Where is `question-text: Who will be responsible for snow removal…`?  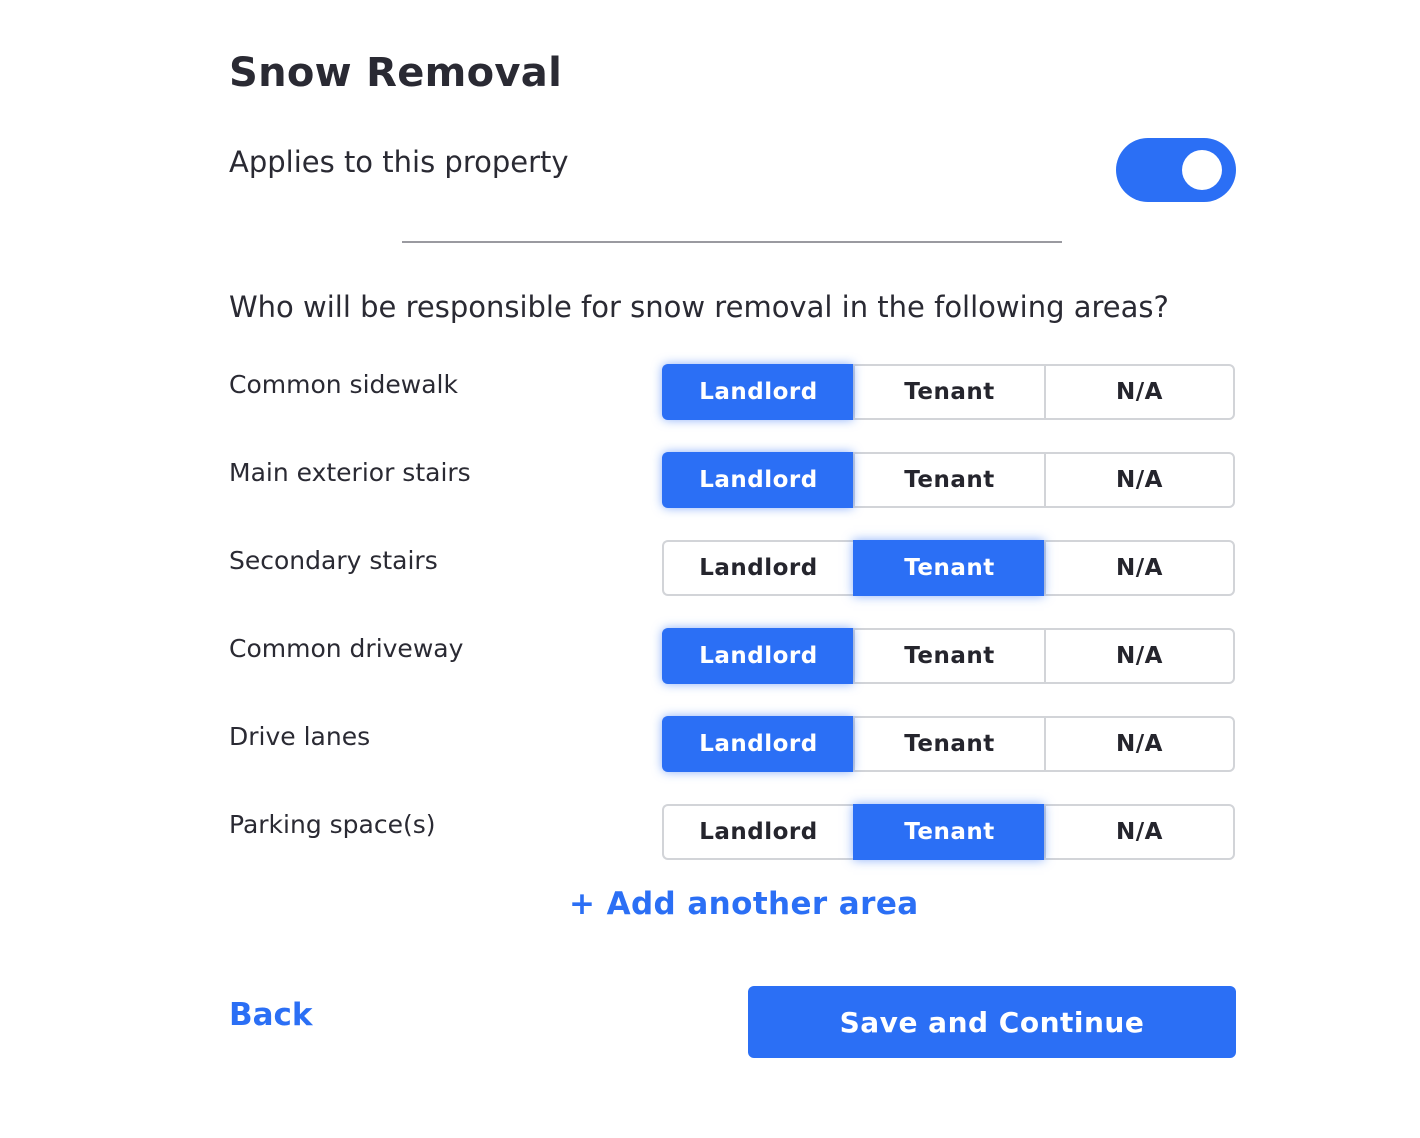 question-text: Who will be responsible for snow removal… is located at coordinates (699, 307).